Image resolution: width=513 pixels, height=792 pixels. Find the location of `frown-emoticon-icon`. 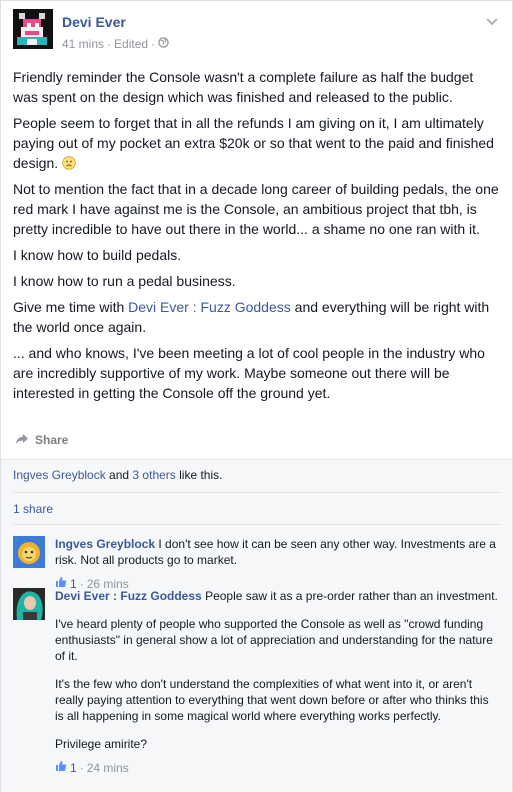

frown-emoticon-icon is located at coordinates (69, 162).